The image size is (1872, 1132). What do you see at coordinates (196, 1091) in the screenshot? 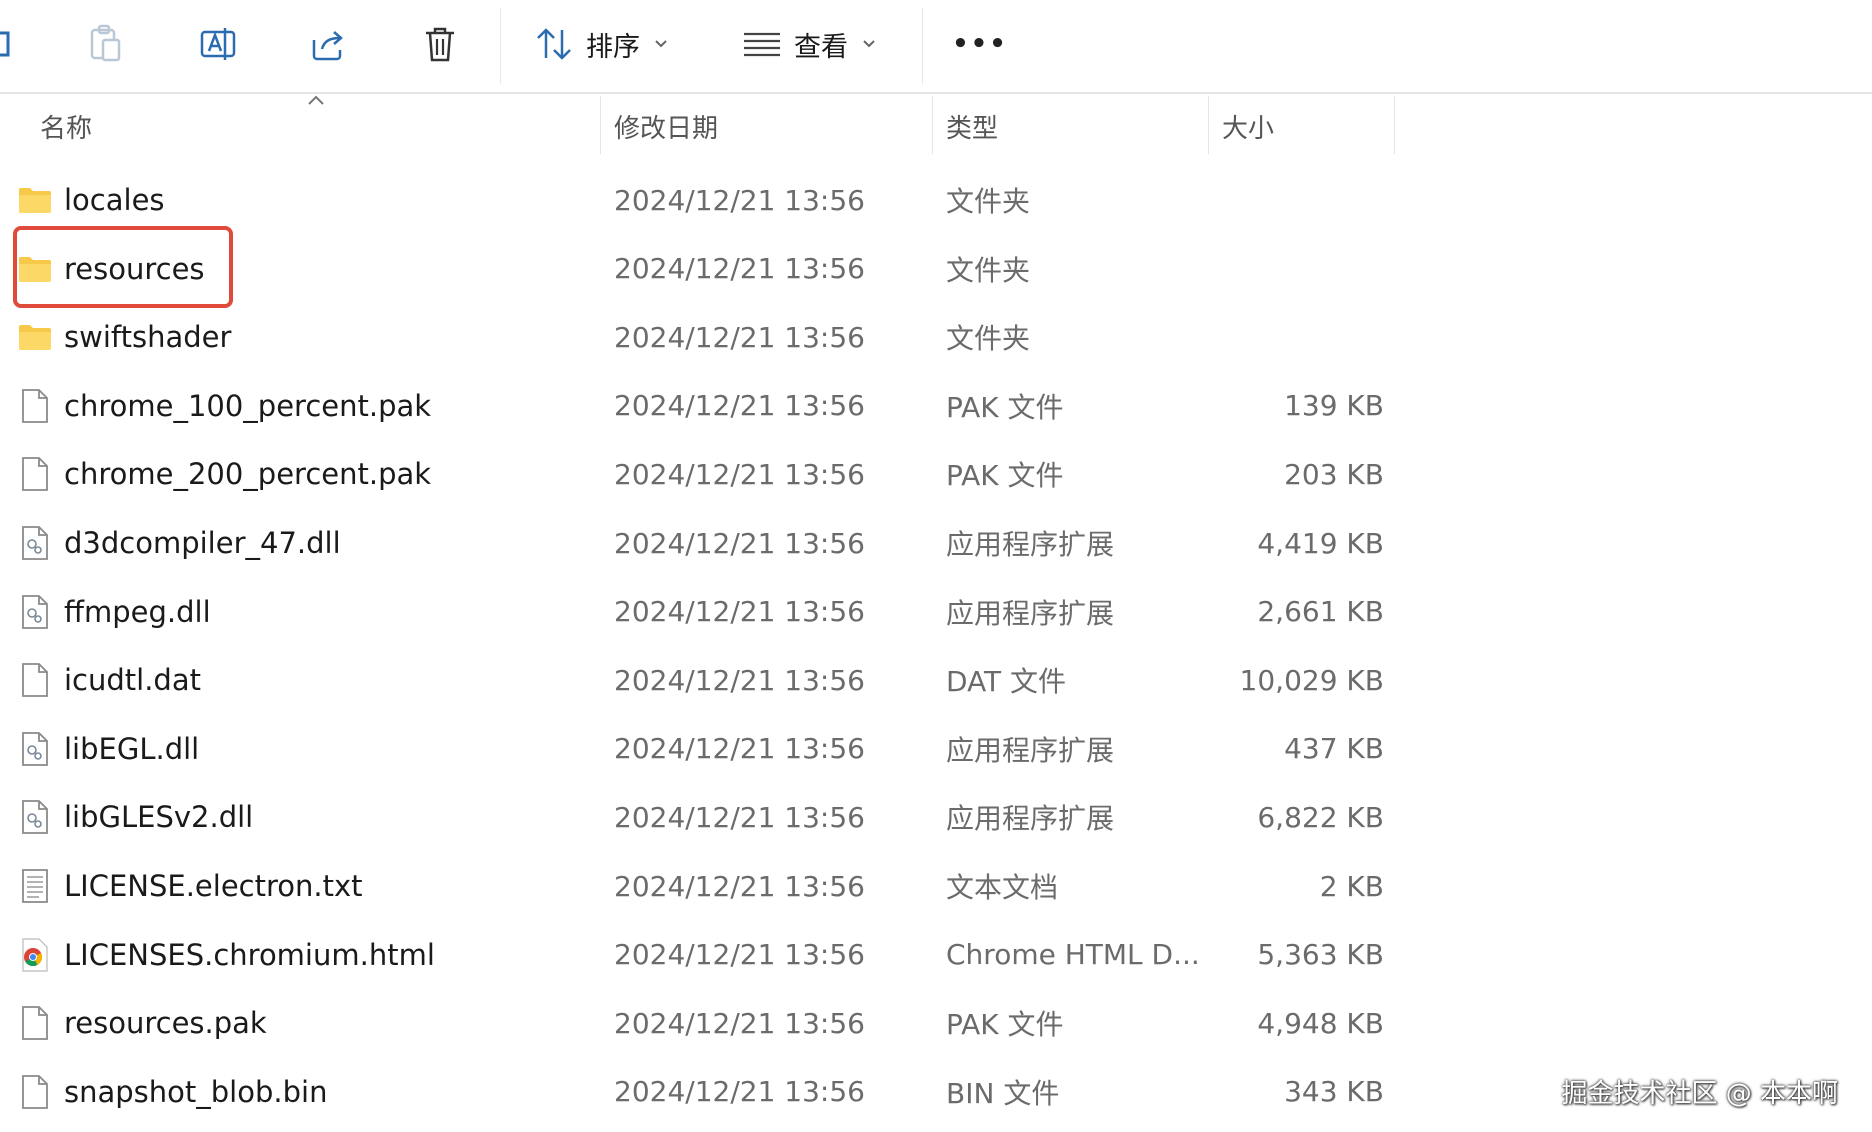
I see `file-name: snapshot_blob.bin` at bounding box center [196, 1091].